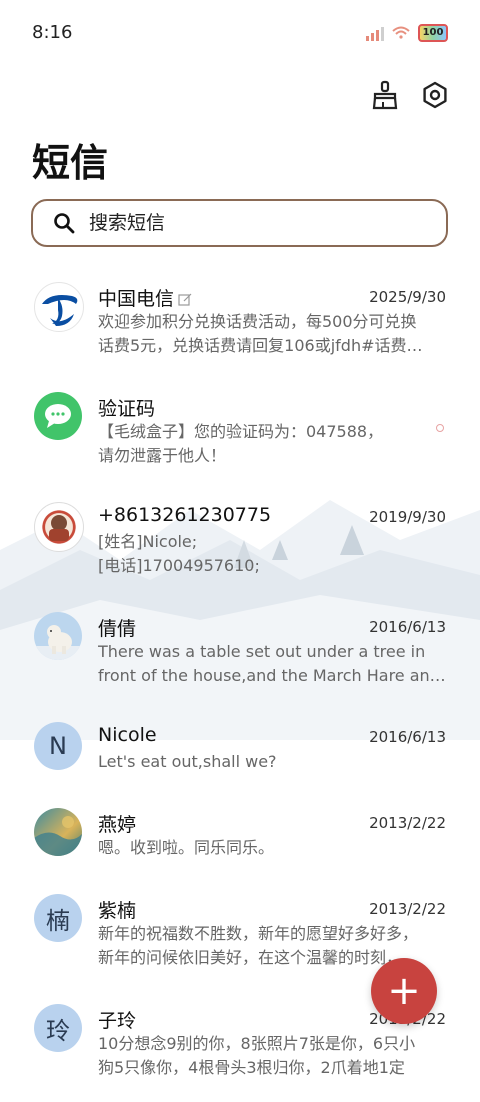 The image size is (480, 1102). What do you see at coordinates (187, 761) in the screenshot?
I see `preview-line: Let's eat out,shall we?` at bounding box center [187, 761].